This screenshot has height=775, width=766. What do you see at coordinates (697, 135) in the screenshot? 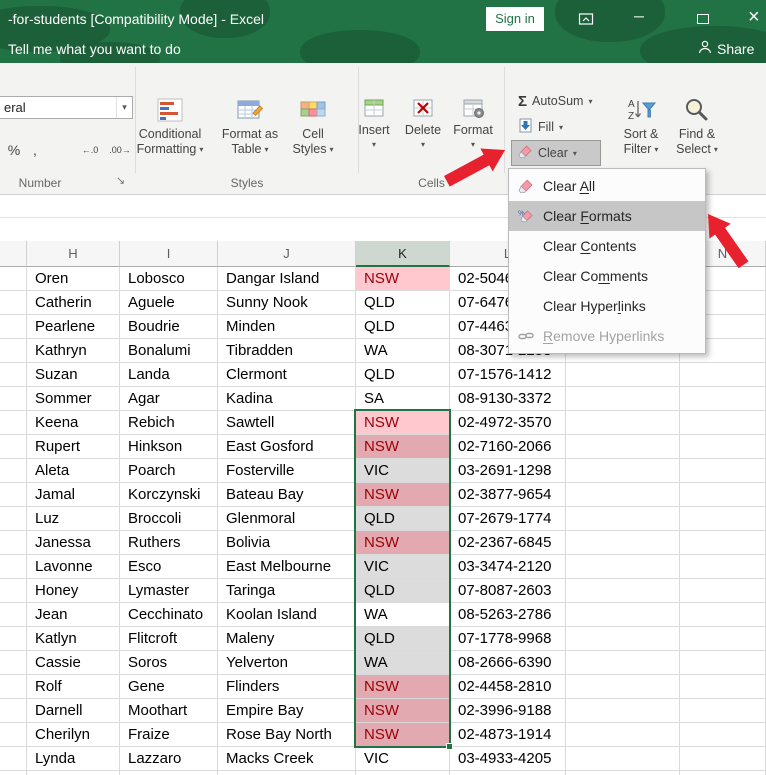
I see `find-select-button: Find & Select ▾` at bounding box center [697, 135].